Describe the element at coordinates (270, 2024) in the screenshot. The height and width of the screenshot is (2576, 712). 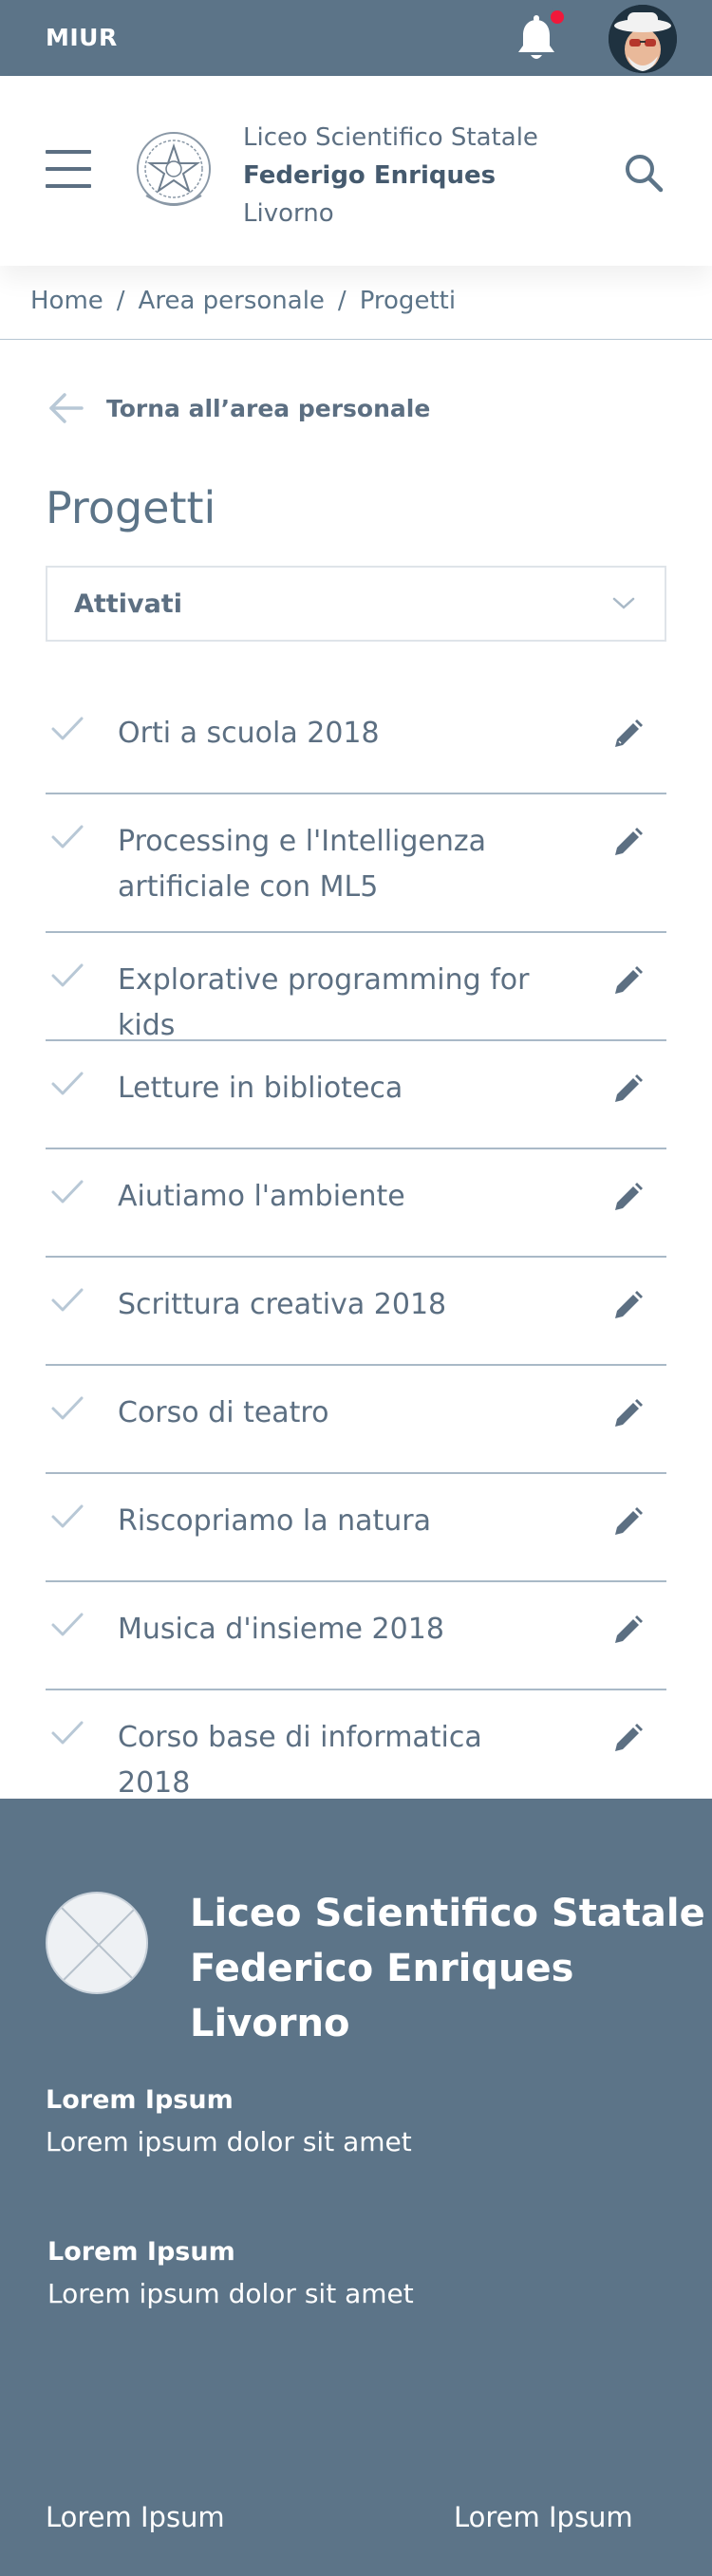
I see `footer-title-line-3: Livorno` at that location.